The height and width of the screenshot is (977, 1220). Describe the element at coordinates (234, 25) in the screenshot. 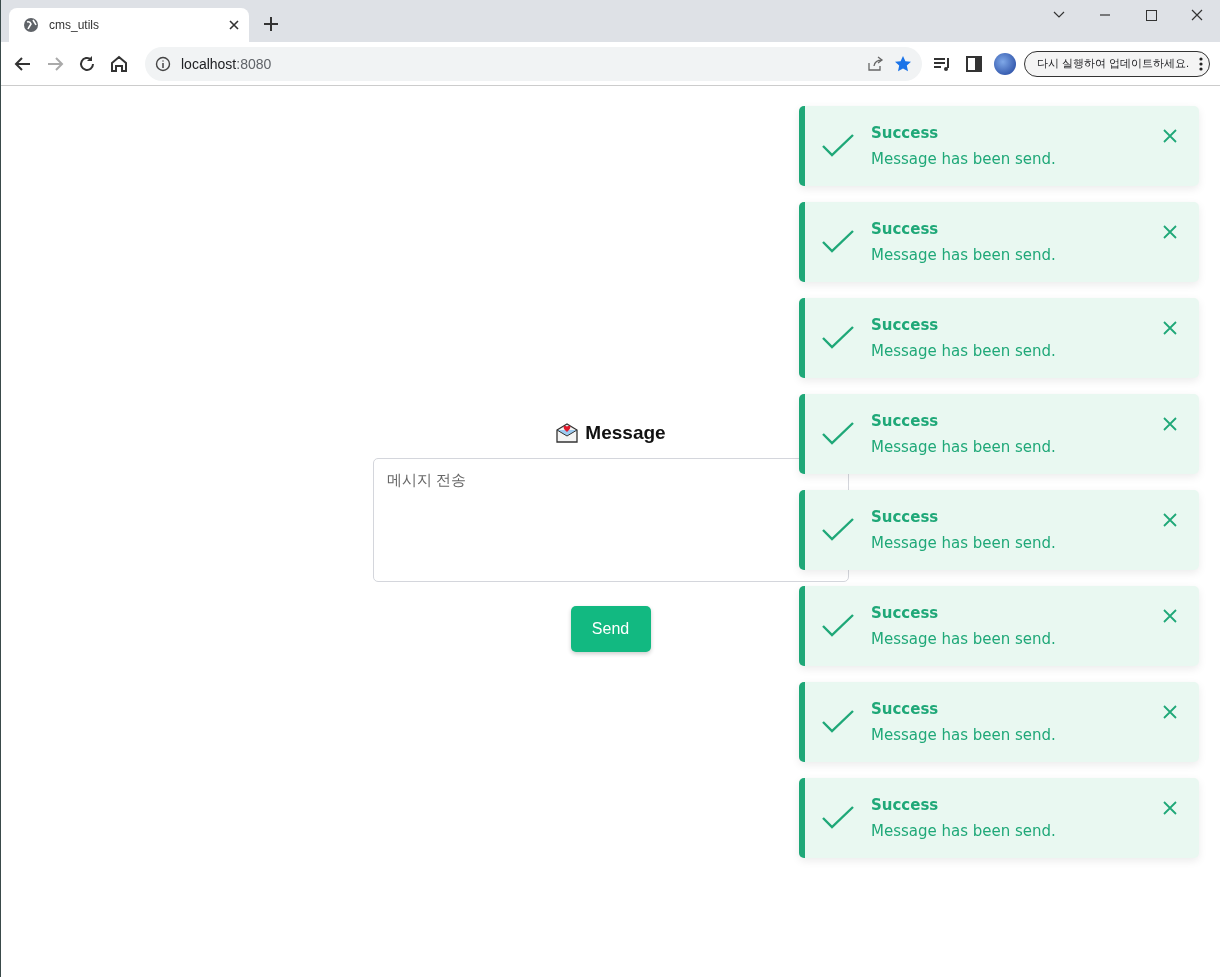

I see `close-icon` at that location.